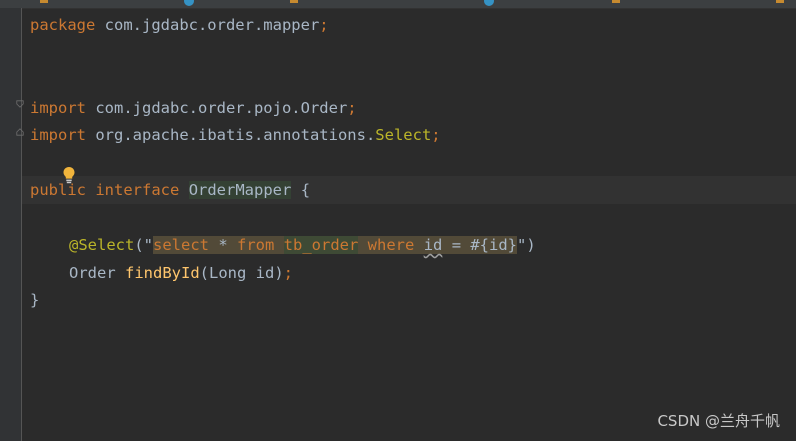 The image size is (796, 441). I want to click on keyword-package: package, so click(63, 25).